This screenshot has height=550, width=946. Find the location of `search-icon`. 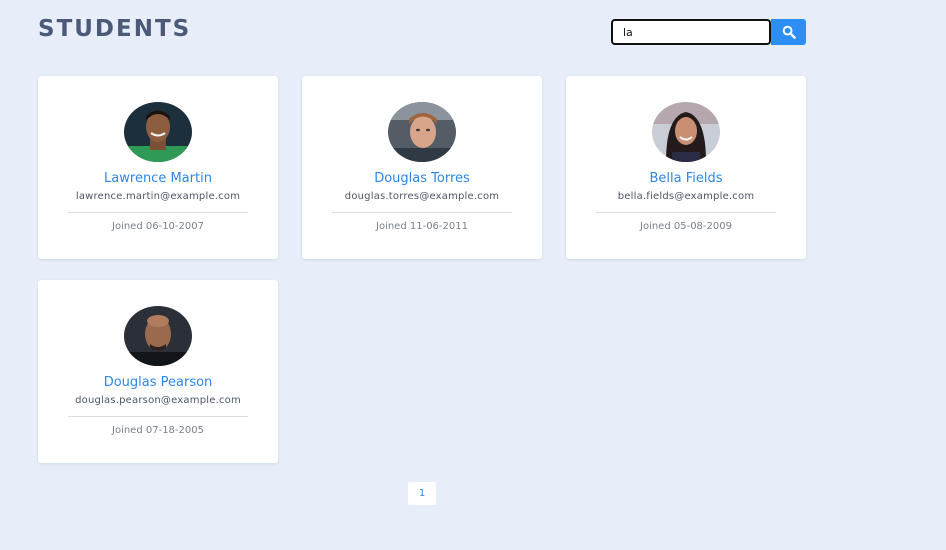

search-icon is located at coordinates (789, 32).